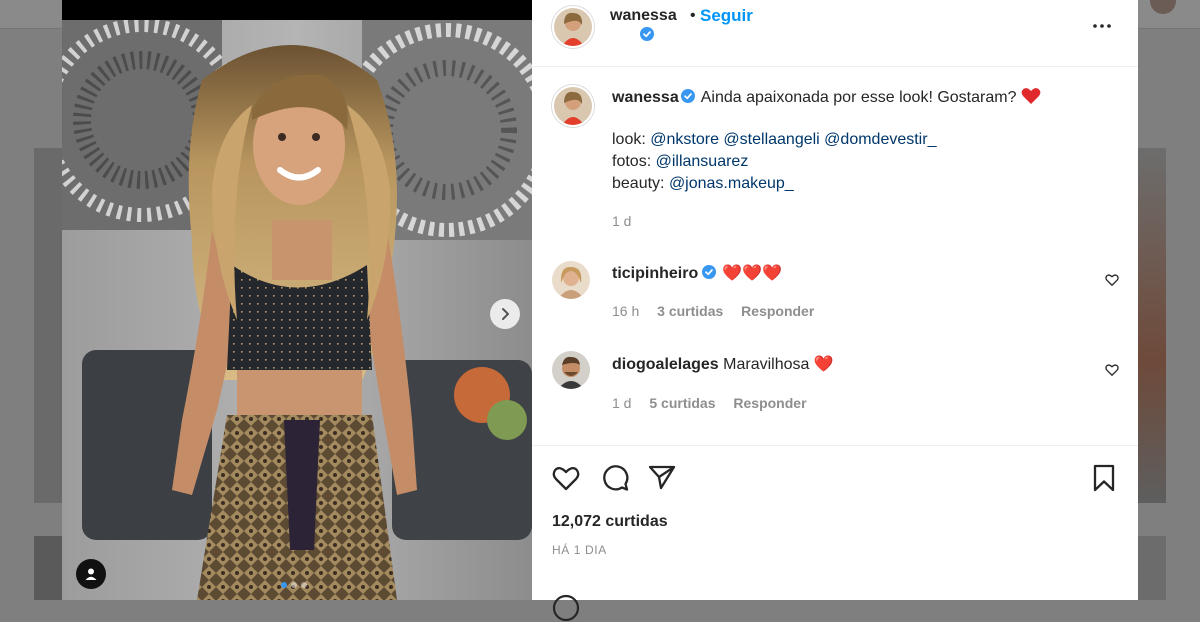 The image size is (1200, 622). What do you see at coordinates (880, 139) in the screenshot?
I see `mention-link: @domdevestir_` at bounding box center [880, 139].